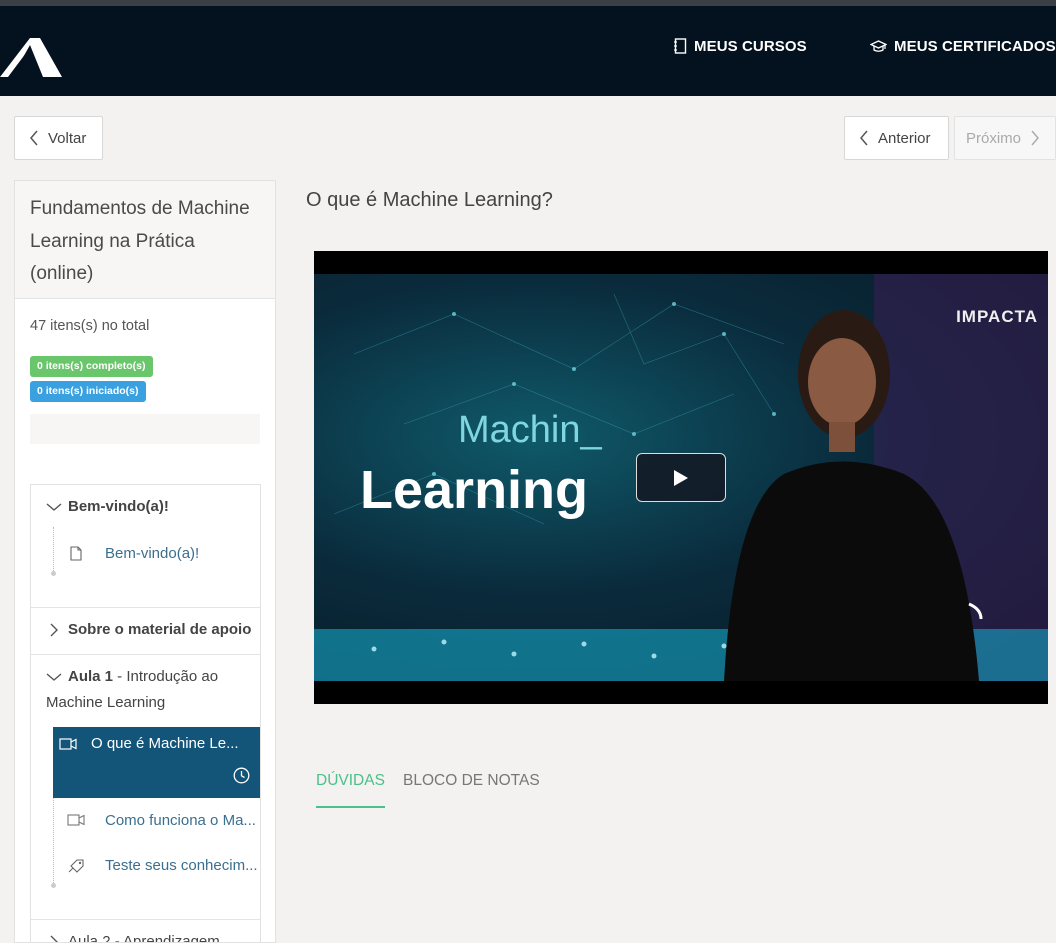 The image size is (1056, 943). I want to click on module-welcome: Bem-vindo(a)! Bem-vindo(a)!, so click(145, 546).